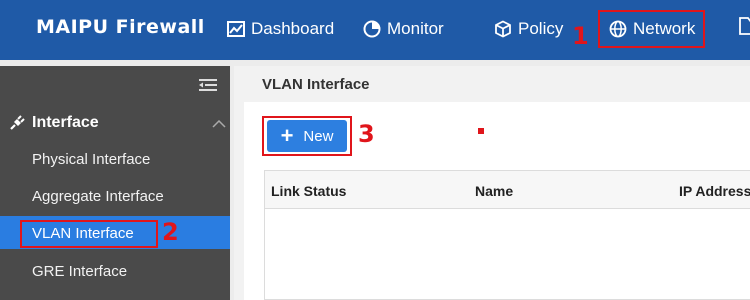  I want to click on nav-network: Network, so click(652, 29).